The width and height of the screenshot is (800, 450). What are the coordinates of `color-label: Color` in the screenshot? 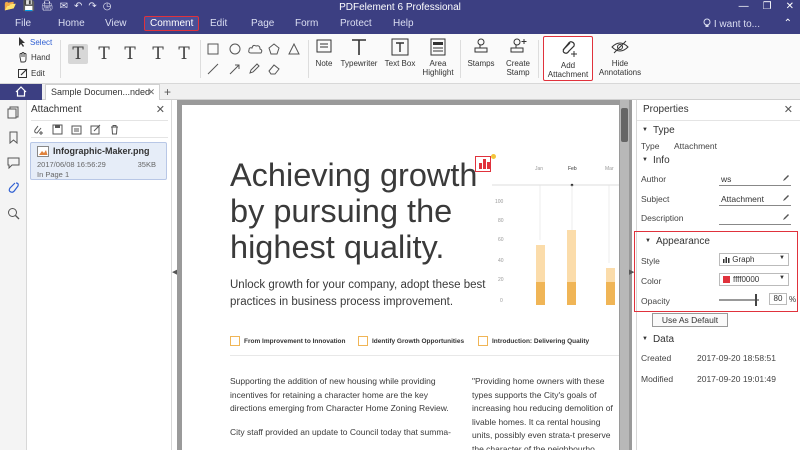 It's located at (651, 281).